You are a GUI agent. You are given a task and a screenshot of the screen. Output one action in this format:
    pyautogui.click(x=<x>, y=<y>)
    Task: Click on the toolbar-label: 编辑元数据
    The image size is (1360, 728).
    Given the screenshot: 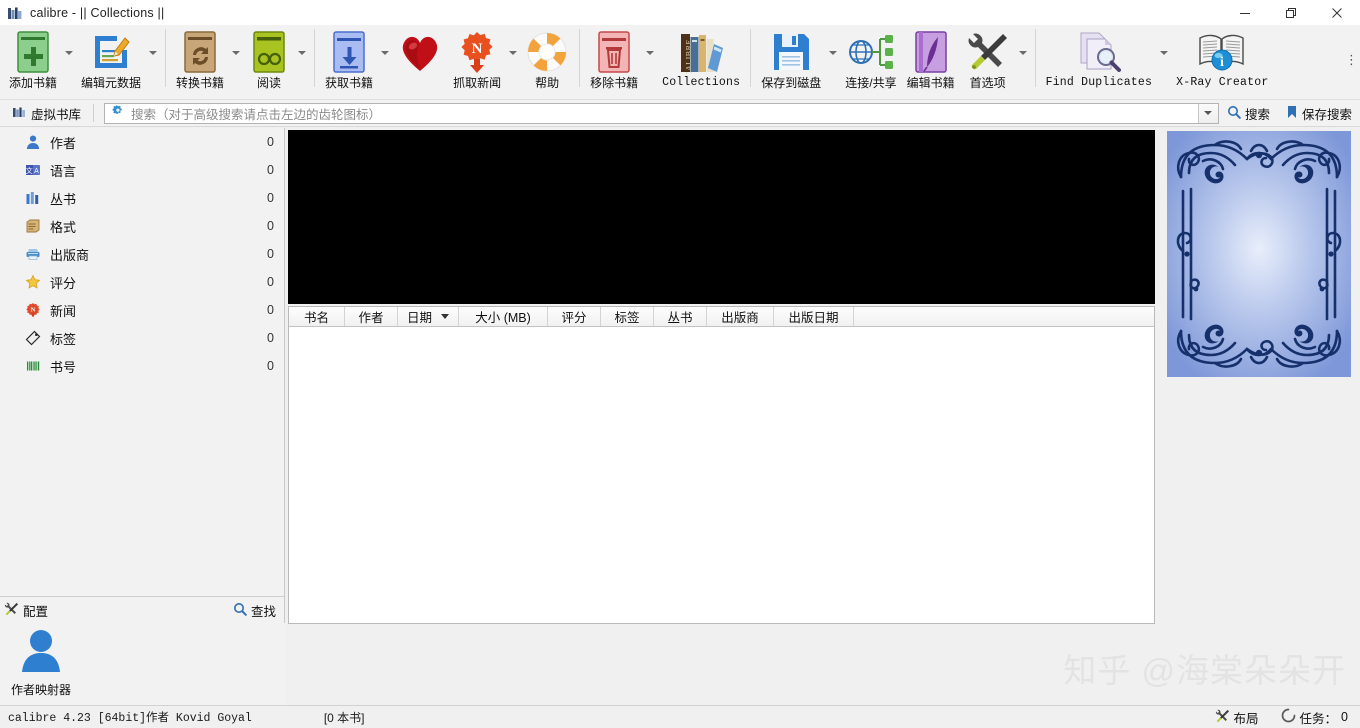 What is the action you would take?
    pyautogui.click(x=111, y=83)
    